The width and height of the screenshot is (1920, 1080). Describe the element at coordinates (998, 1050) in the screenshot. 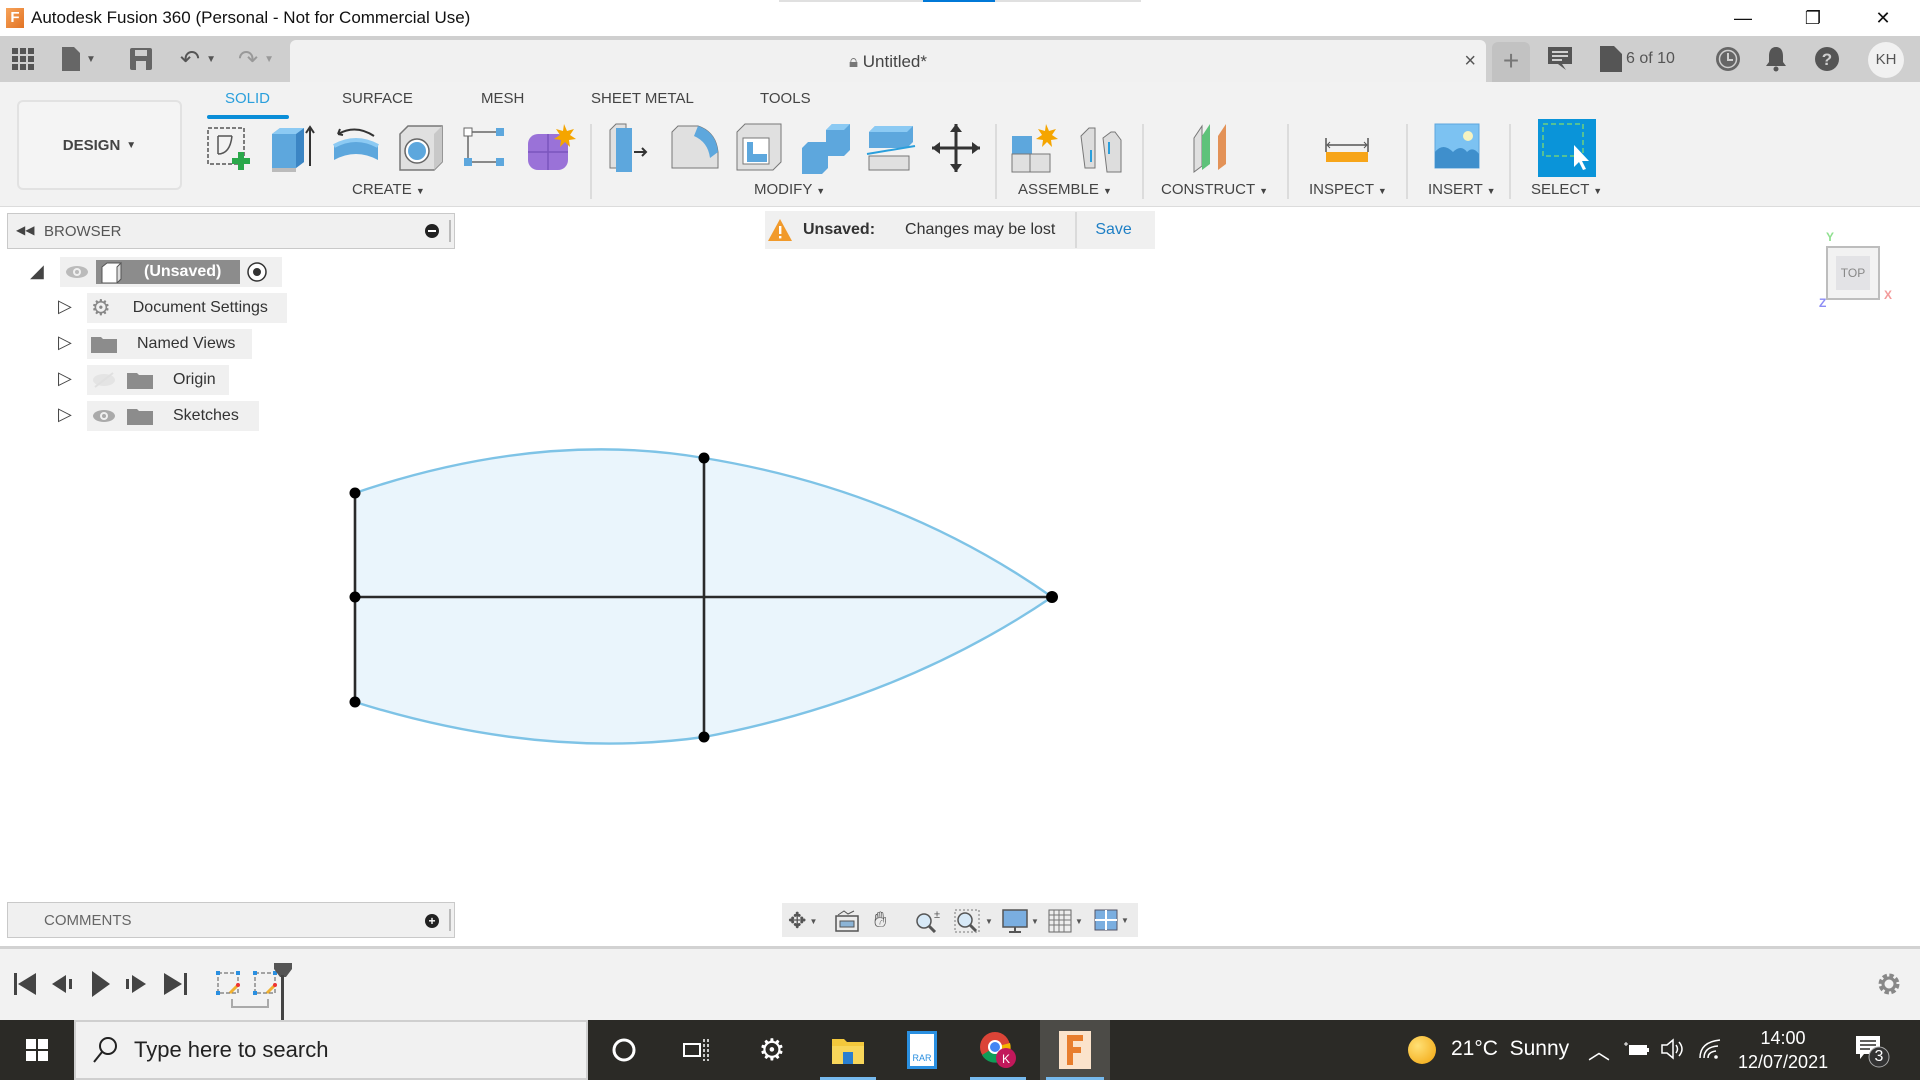

I see `taskbar-chrome: K` at that location.